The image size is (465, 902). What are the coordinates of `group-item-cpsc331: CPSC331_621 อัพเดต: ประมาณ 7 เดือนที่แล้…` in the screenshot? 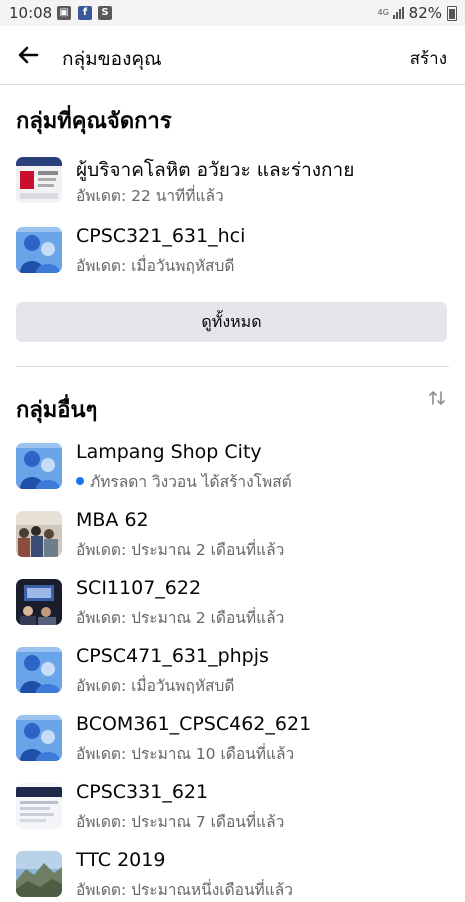 It's located at (231, 806).